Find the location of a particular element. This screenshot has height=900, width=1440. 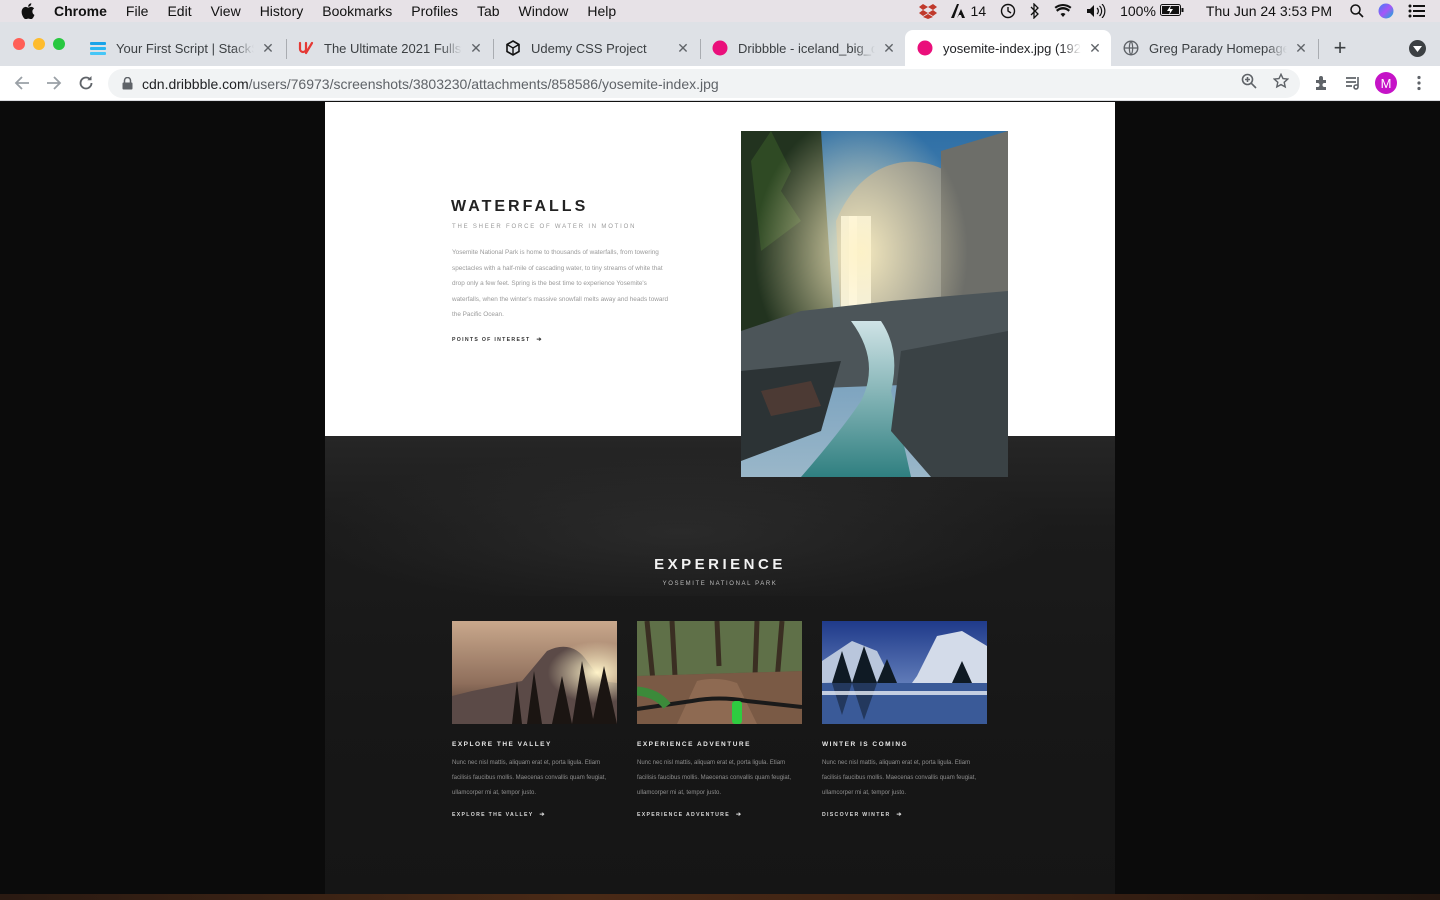

wifi-icon is located at coordinates (1063, 11).